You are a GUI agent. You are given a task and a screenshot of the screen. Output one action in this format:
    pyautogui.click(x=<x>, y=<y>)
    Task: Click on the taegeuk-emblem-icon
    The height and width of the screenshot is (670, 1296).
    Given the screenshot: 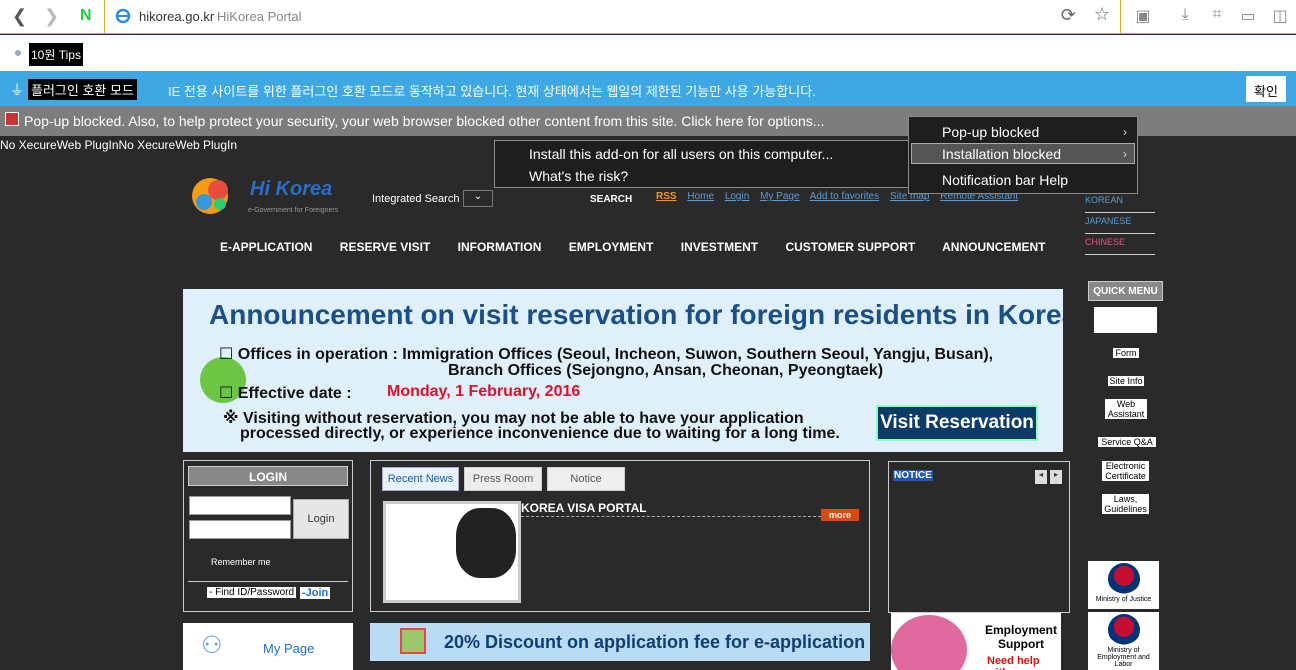 What is the action you would take?
    pyautogui.click(x=1123, y=579)
    